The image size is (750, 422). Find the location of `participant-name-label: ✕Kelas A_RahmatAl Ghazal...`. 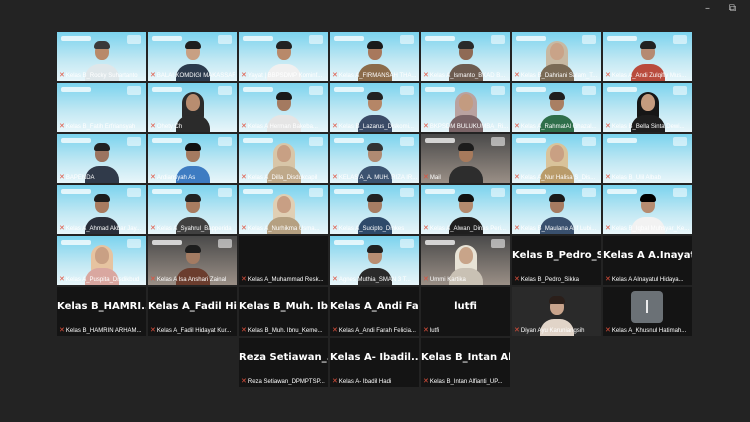

participant-name-label: ✕Kelas A_RahmatAl Ghazal... is located at coordinates (556, 127).